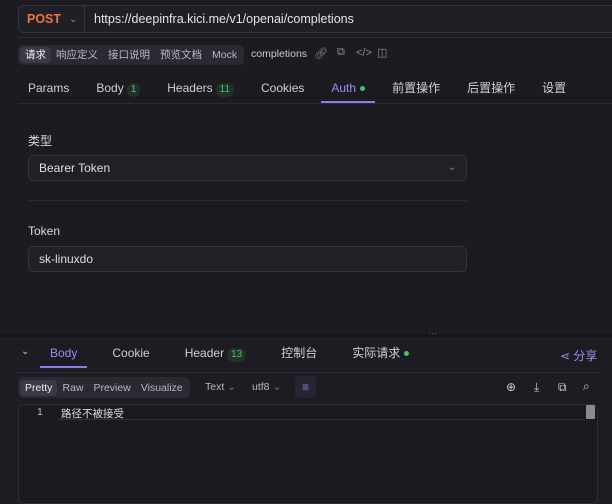  Describe the element at coordinates (25, 351) in the screenshot. I see `collapse-chevron-icon: ⌄` at that location.